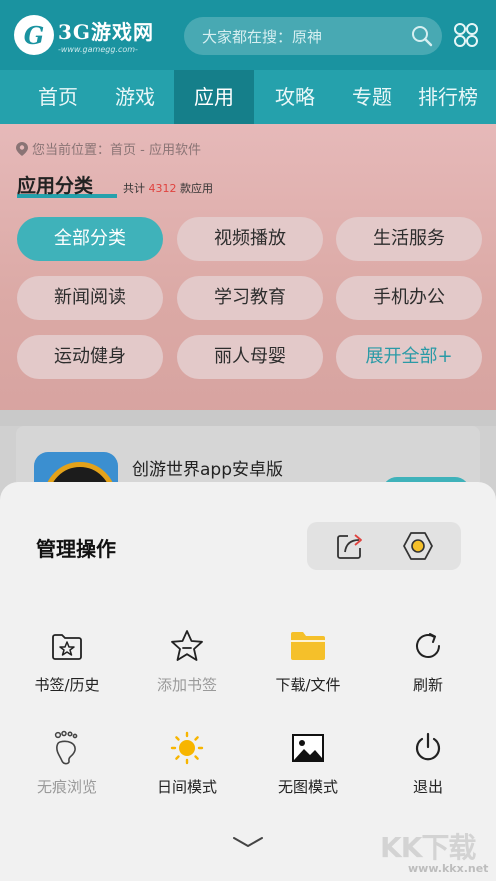 The height and width of the screenshot is (881, 496). What do you see at coordinates (66, 747) in the screenshot?
I see `footprint-icon` at bounding box center [66, 747].